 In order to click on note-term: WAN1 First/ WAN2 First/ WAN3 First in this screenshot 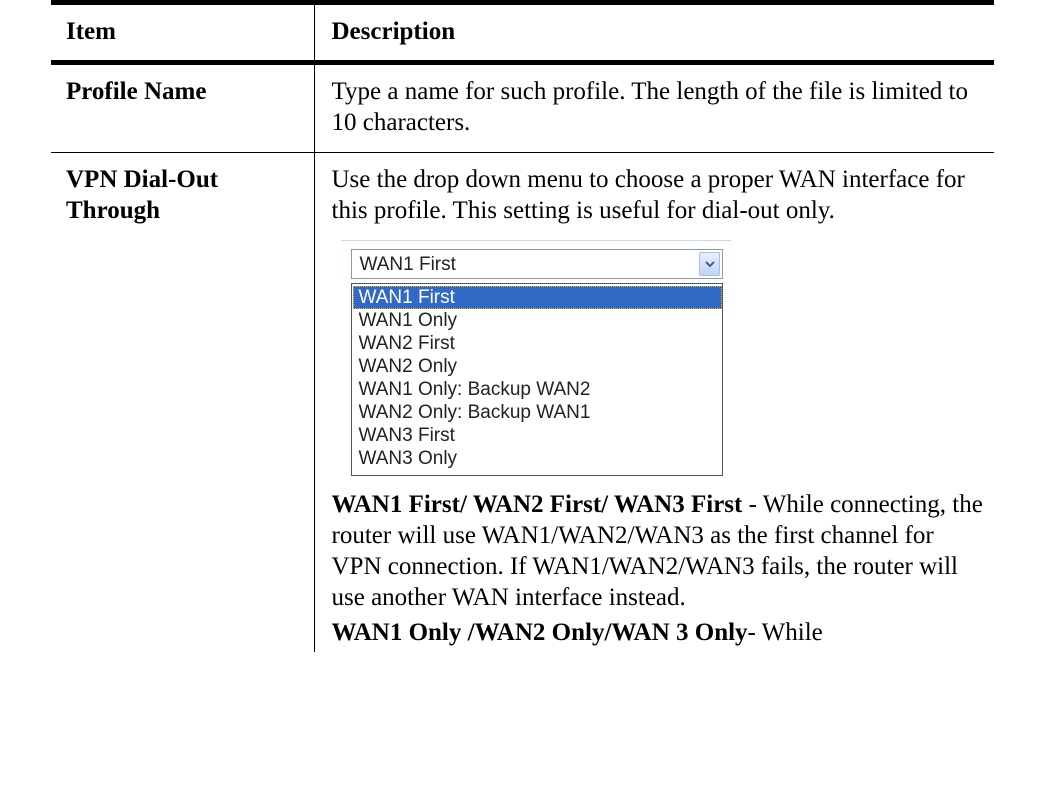, I will do `click(537, 504)`.